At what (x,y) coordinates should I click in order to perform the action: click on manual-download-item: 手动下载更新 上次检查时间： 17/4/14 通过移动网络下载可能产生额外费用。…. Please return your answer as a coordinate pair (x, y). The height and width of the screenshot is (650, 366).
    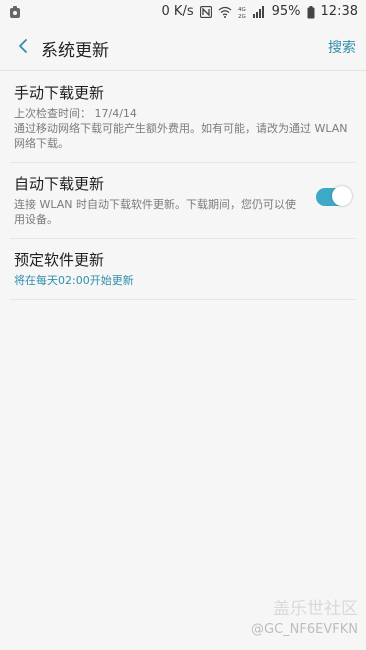
    Looking at the image, I should click on (183, 117).